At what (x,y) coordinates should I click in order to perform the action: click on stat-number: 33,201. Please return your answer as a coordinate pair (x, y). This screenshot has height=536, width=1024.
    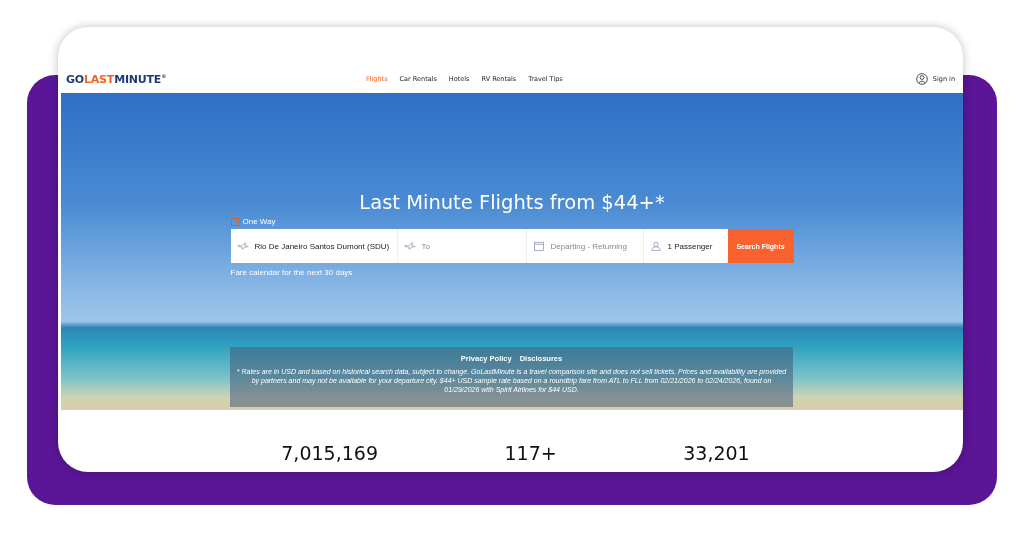
    Looking at the image, I should click on (716, 453).